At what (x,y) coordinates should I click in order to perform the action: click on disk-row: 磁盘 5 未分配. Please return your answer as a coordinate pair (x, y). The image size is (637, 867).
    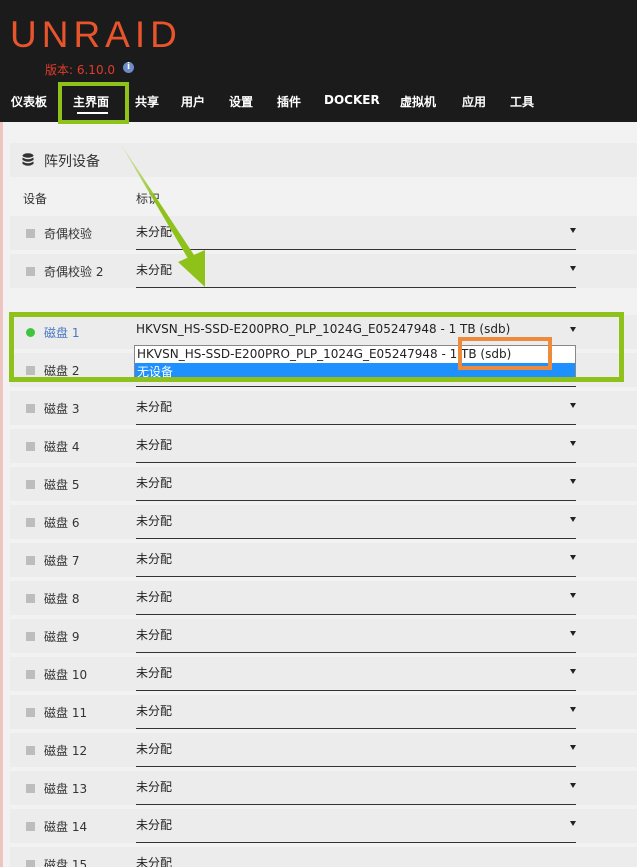
    Looking at the image, I should click on (323, 484).